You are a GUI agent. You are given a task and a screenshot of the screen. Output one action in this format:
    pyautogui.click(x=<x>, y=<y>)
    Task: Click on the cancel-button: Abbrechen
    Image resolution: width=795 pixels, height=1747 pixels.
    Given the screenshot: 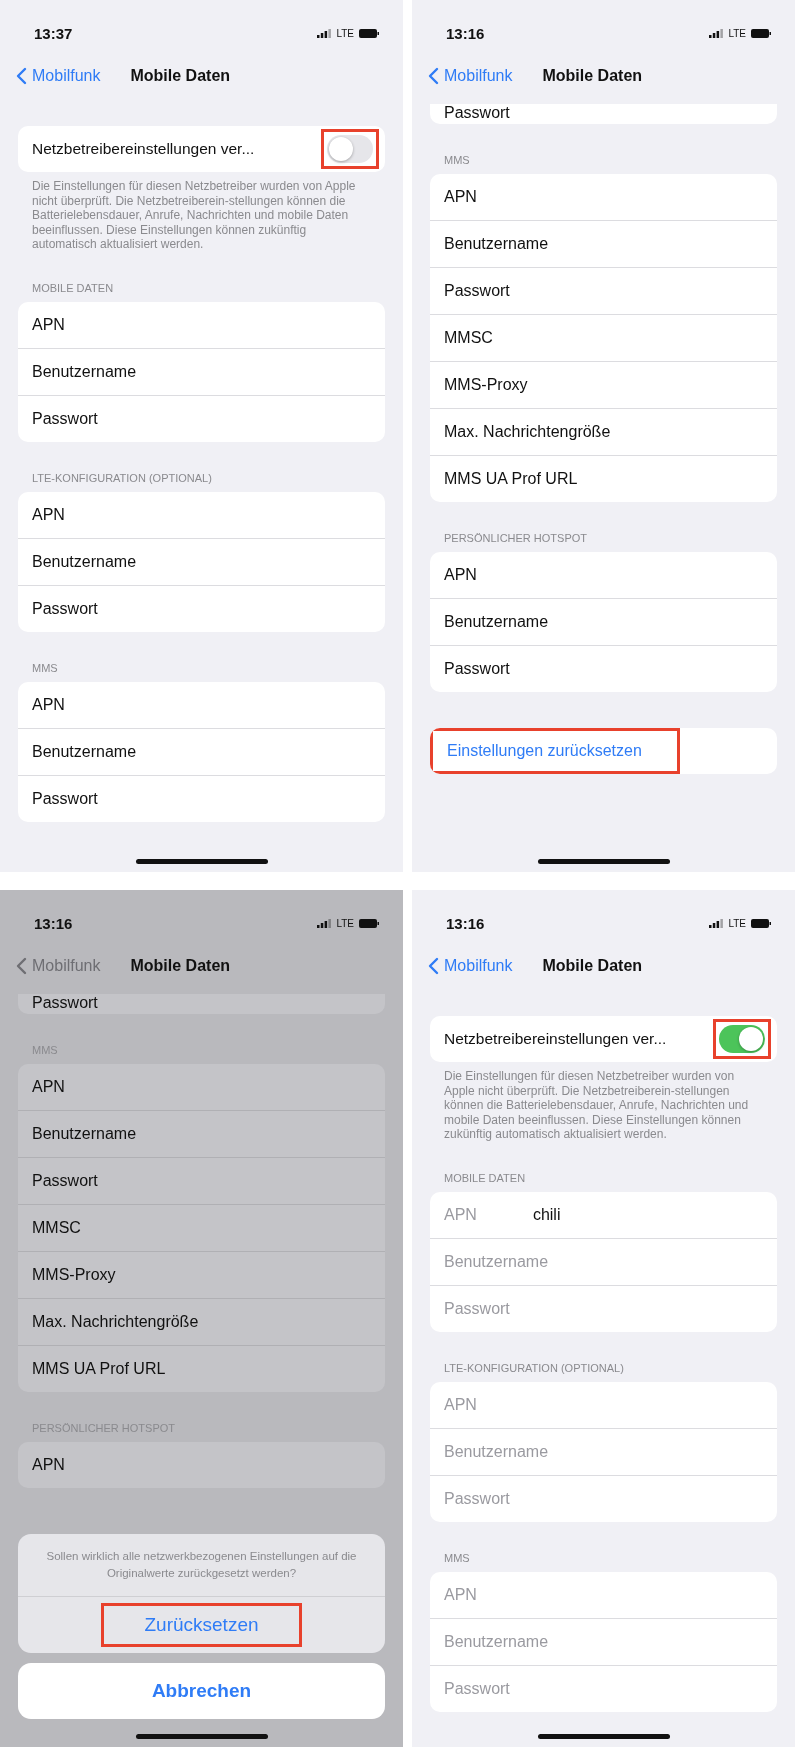 What is the action you would take?
    pyautogui.click(x=201, y=1691)
    